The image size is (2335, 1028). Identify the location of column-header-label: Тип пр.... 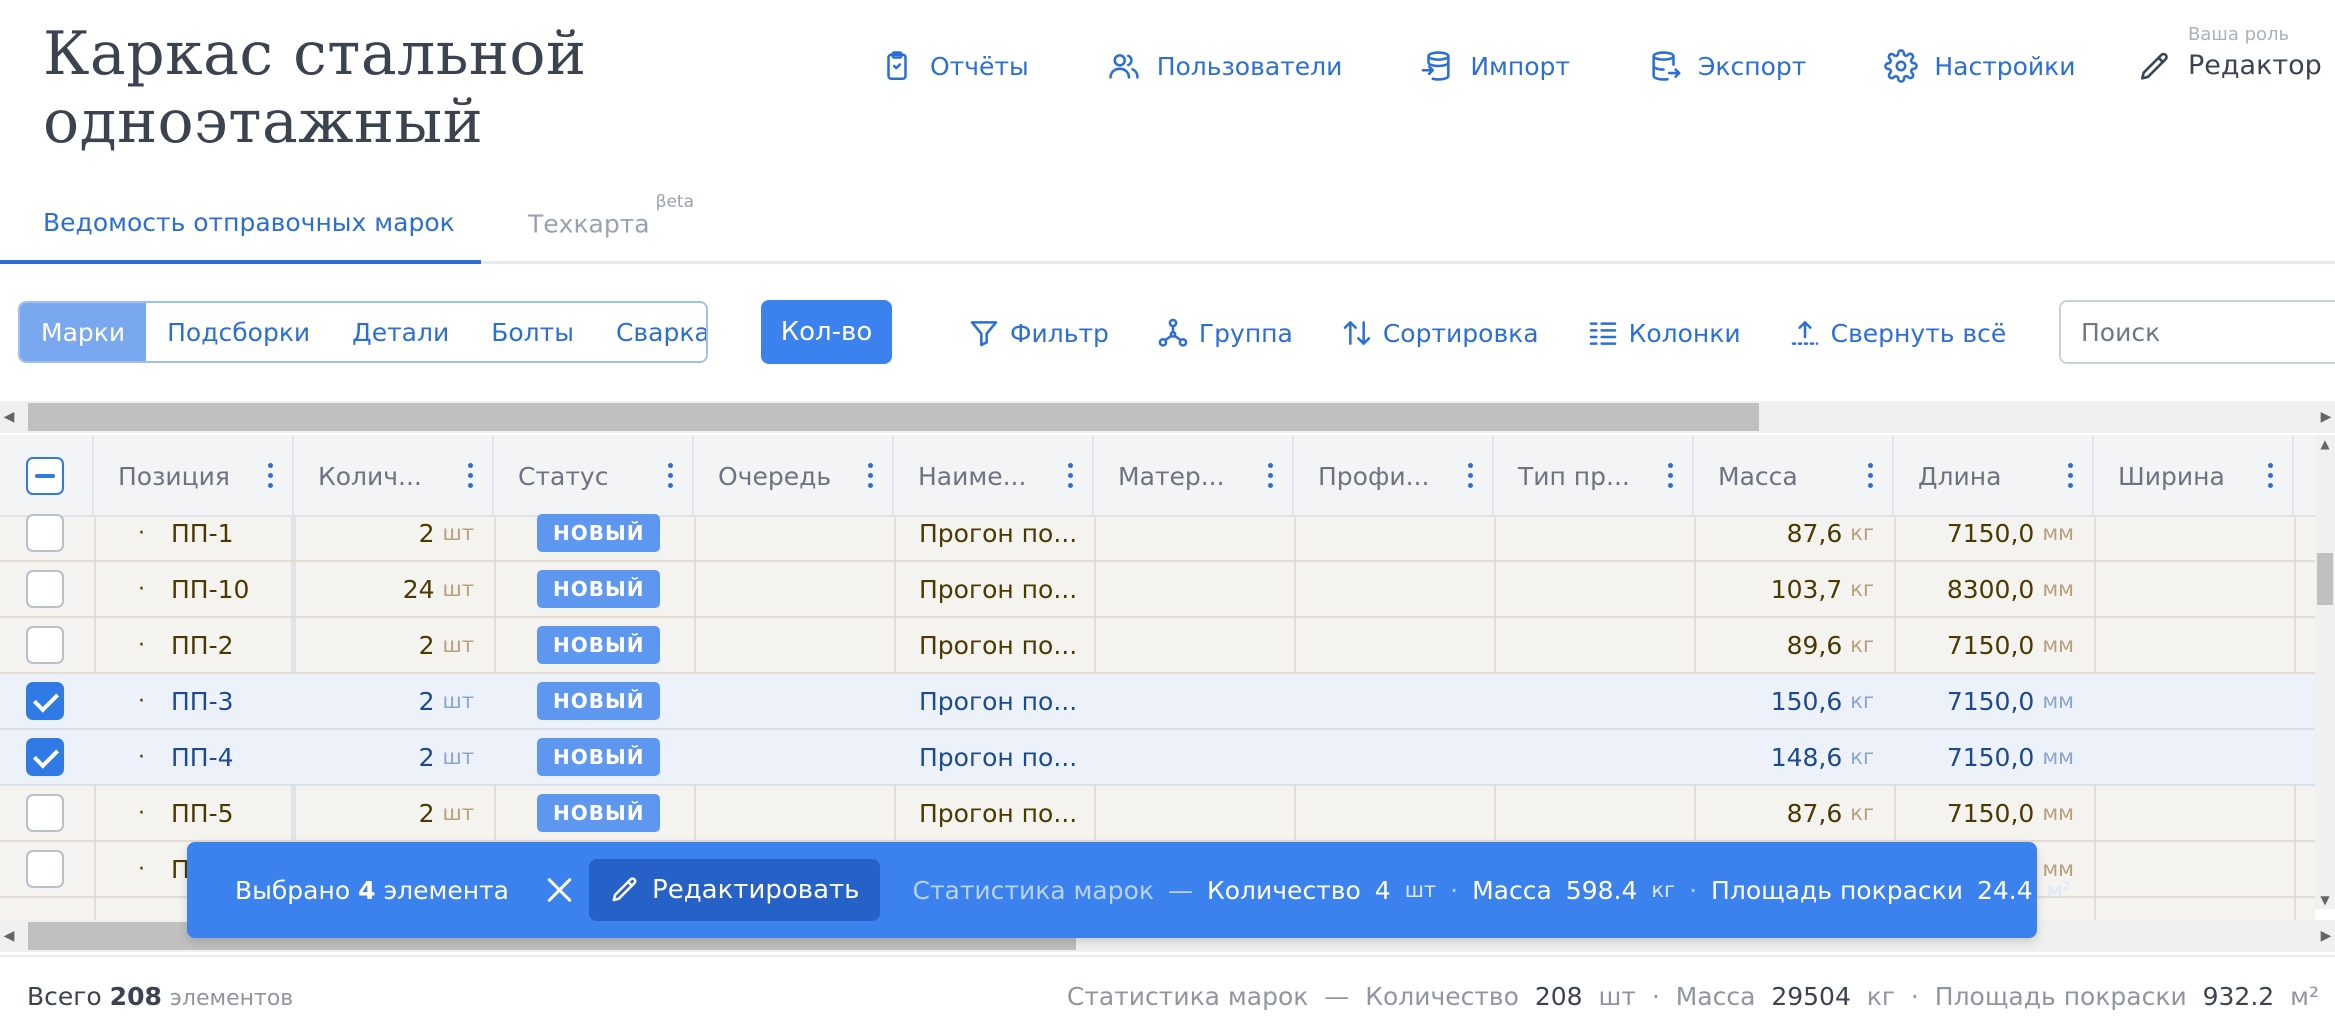
(1574, 476).